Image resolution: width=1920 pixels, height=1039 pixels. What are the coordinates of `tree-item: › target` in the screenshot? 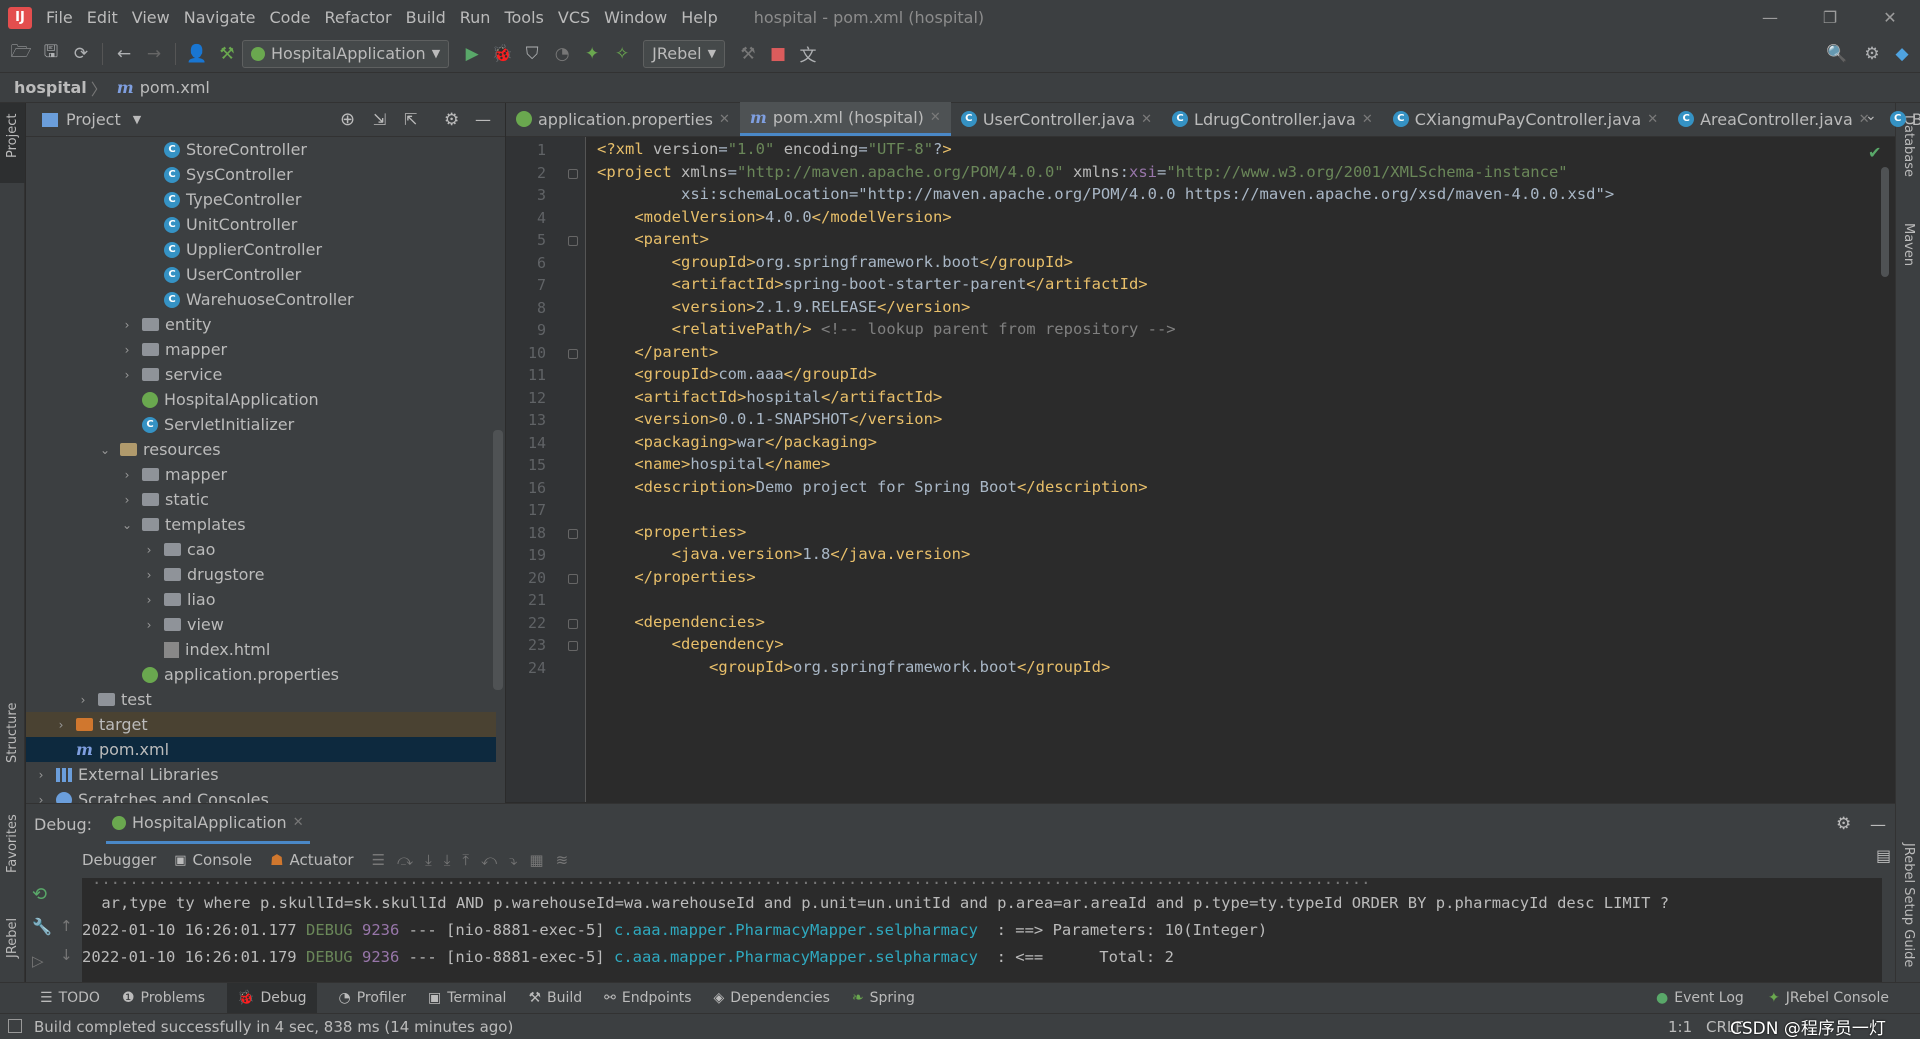 It's located at (261, 724).